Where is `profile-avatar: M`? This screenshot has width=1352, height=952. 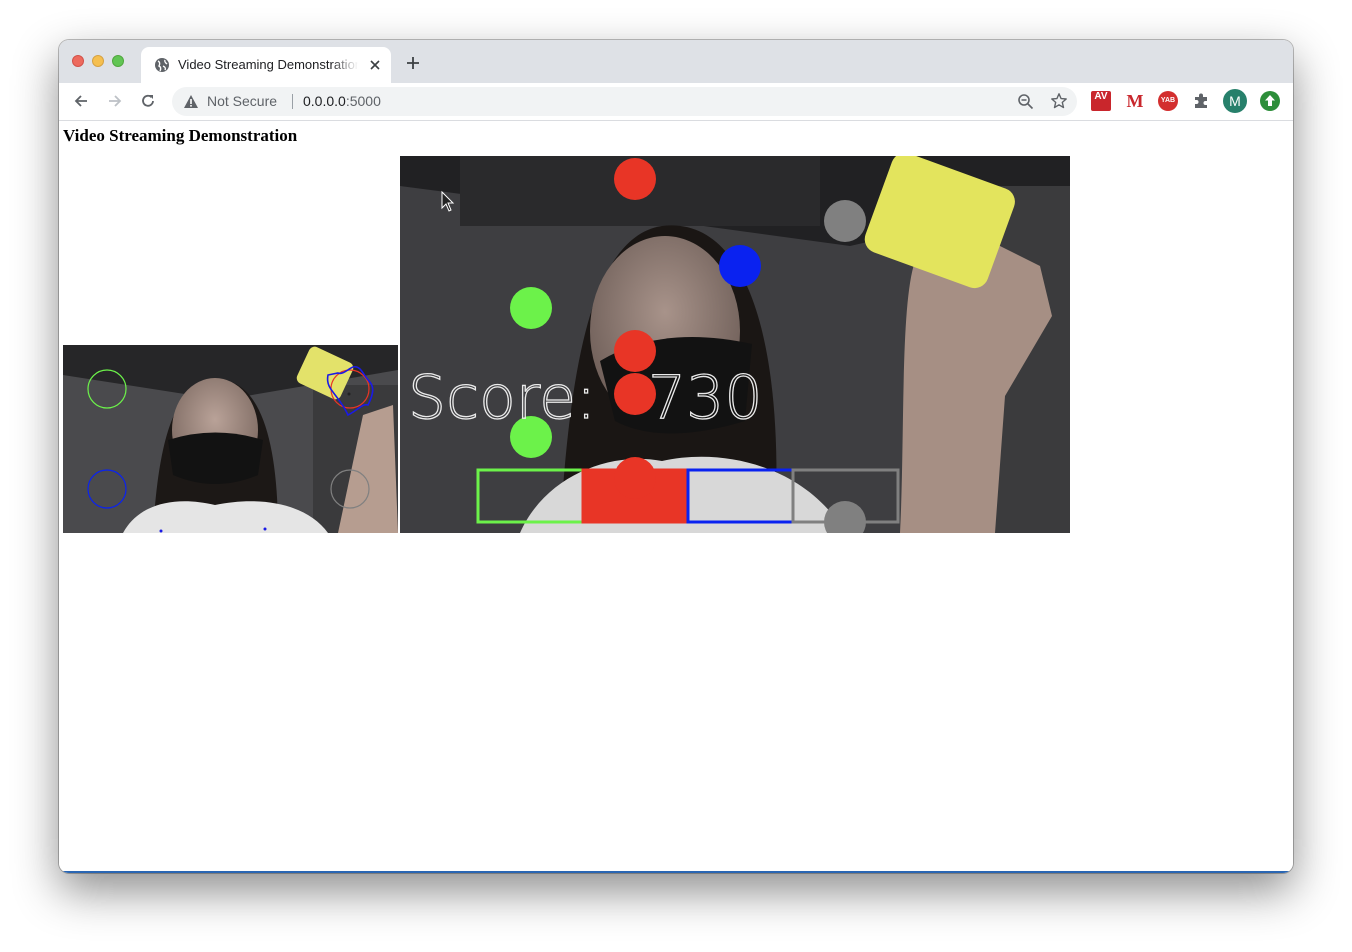 profile-avatar: M is located at coordinates (1235, 101).